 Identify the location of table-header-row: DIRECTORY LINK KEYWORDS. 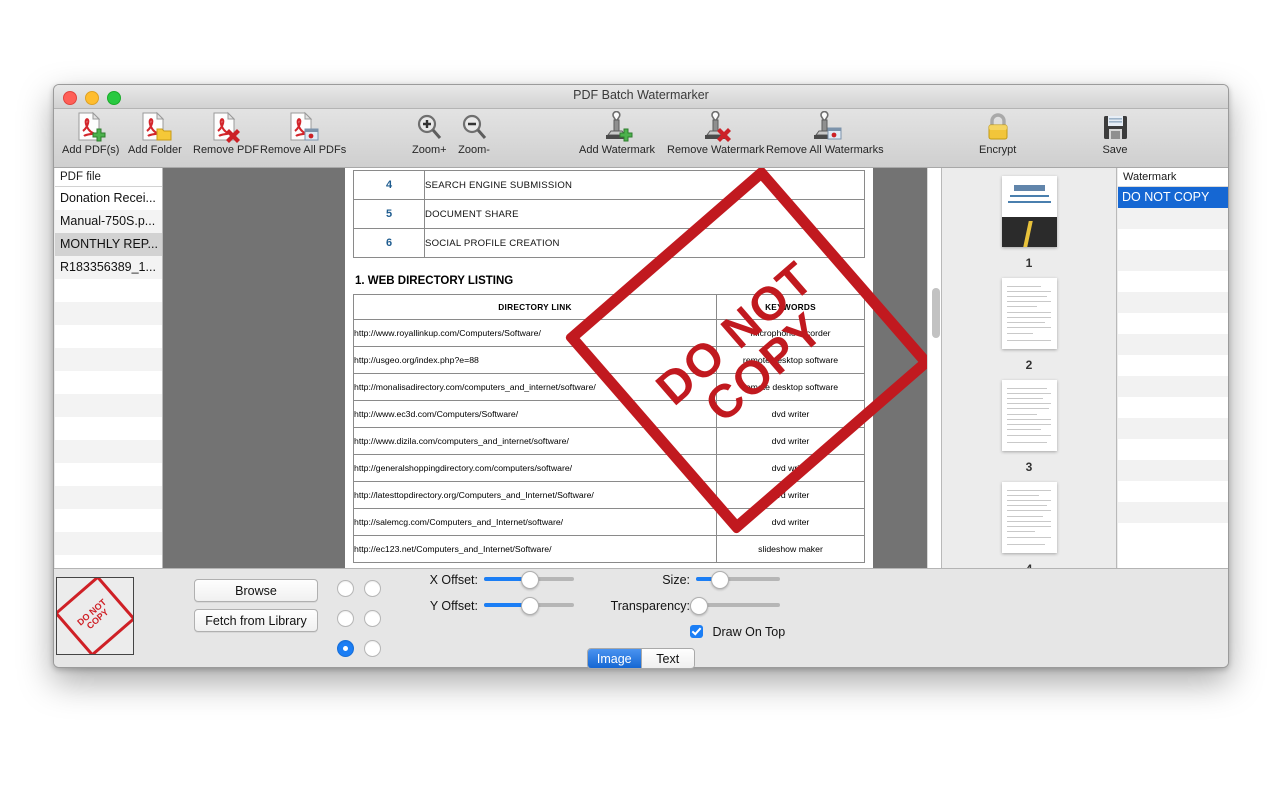
(609, 307).